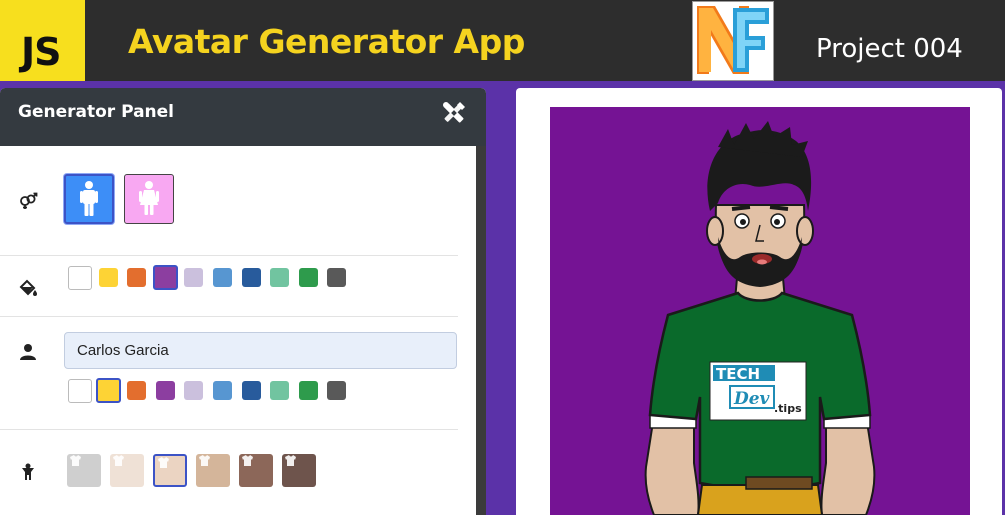 The width and height of the screenshot is (1005, 515). I want to click on app-title: Avatar Generator App, so click(326, 41).